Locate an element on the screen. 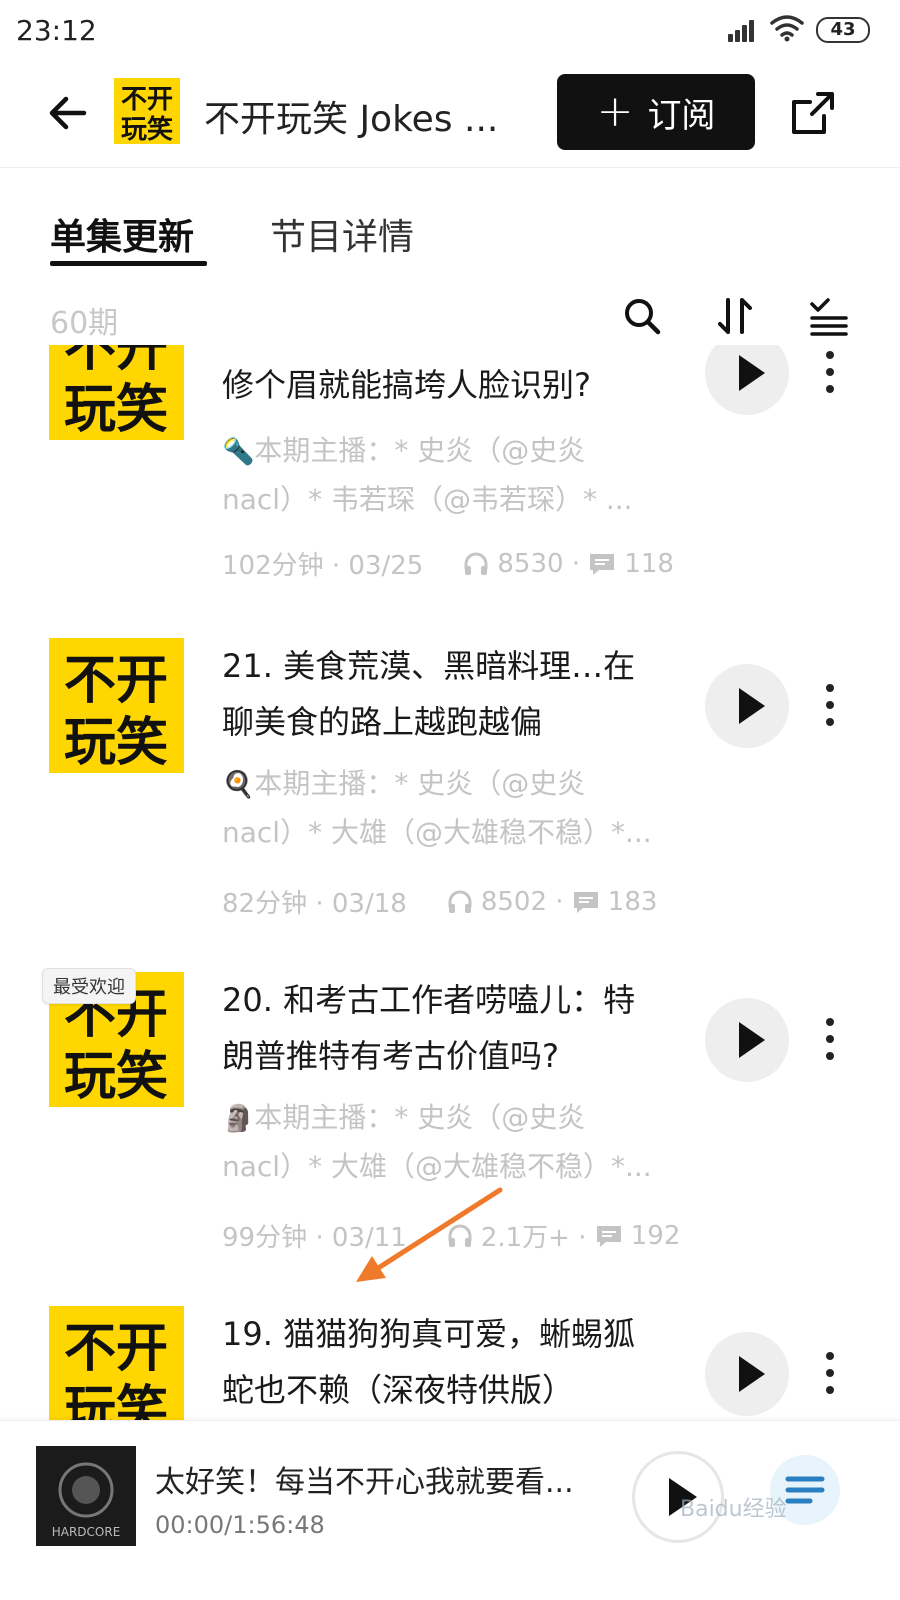 The height and width of the screenshot is (1600, 900). battery-indicator: 43 is located at coordinates (843, 30).